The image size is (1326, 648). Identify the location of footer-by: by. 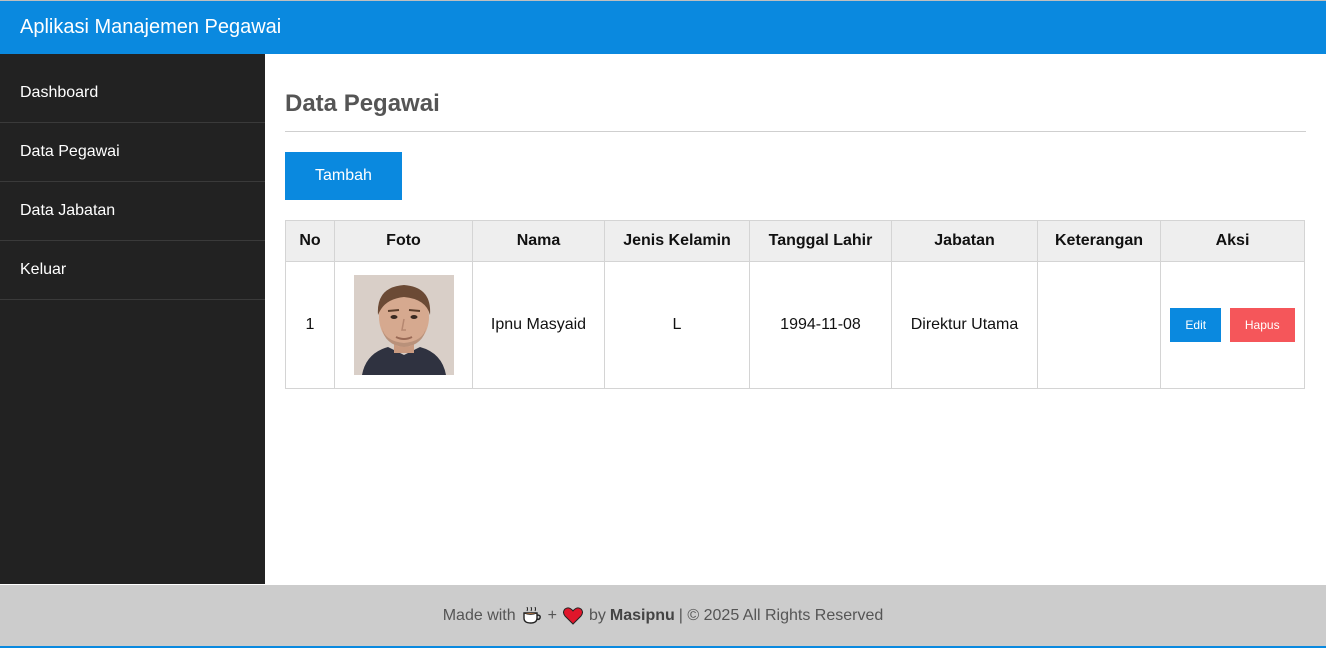
(597, 615).